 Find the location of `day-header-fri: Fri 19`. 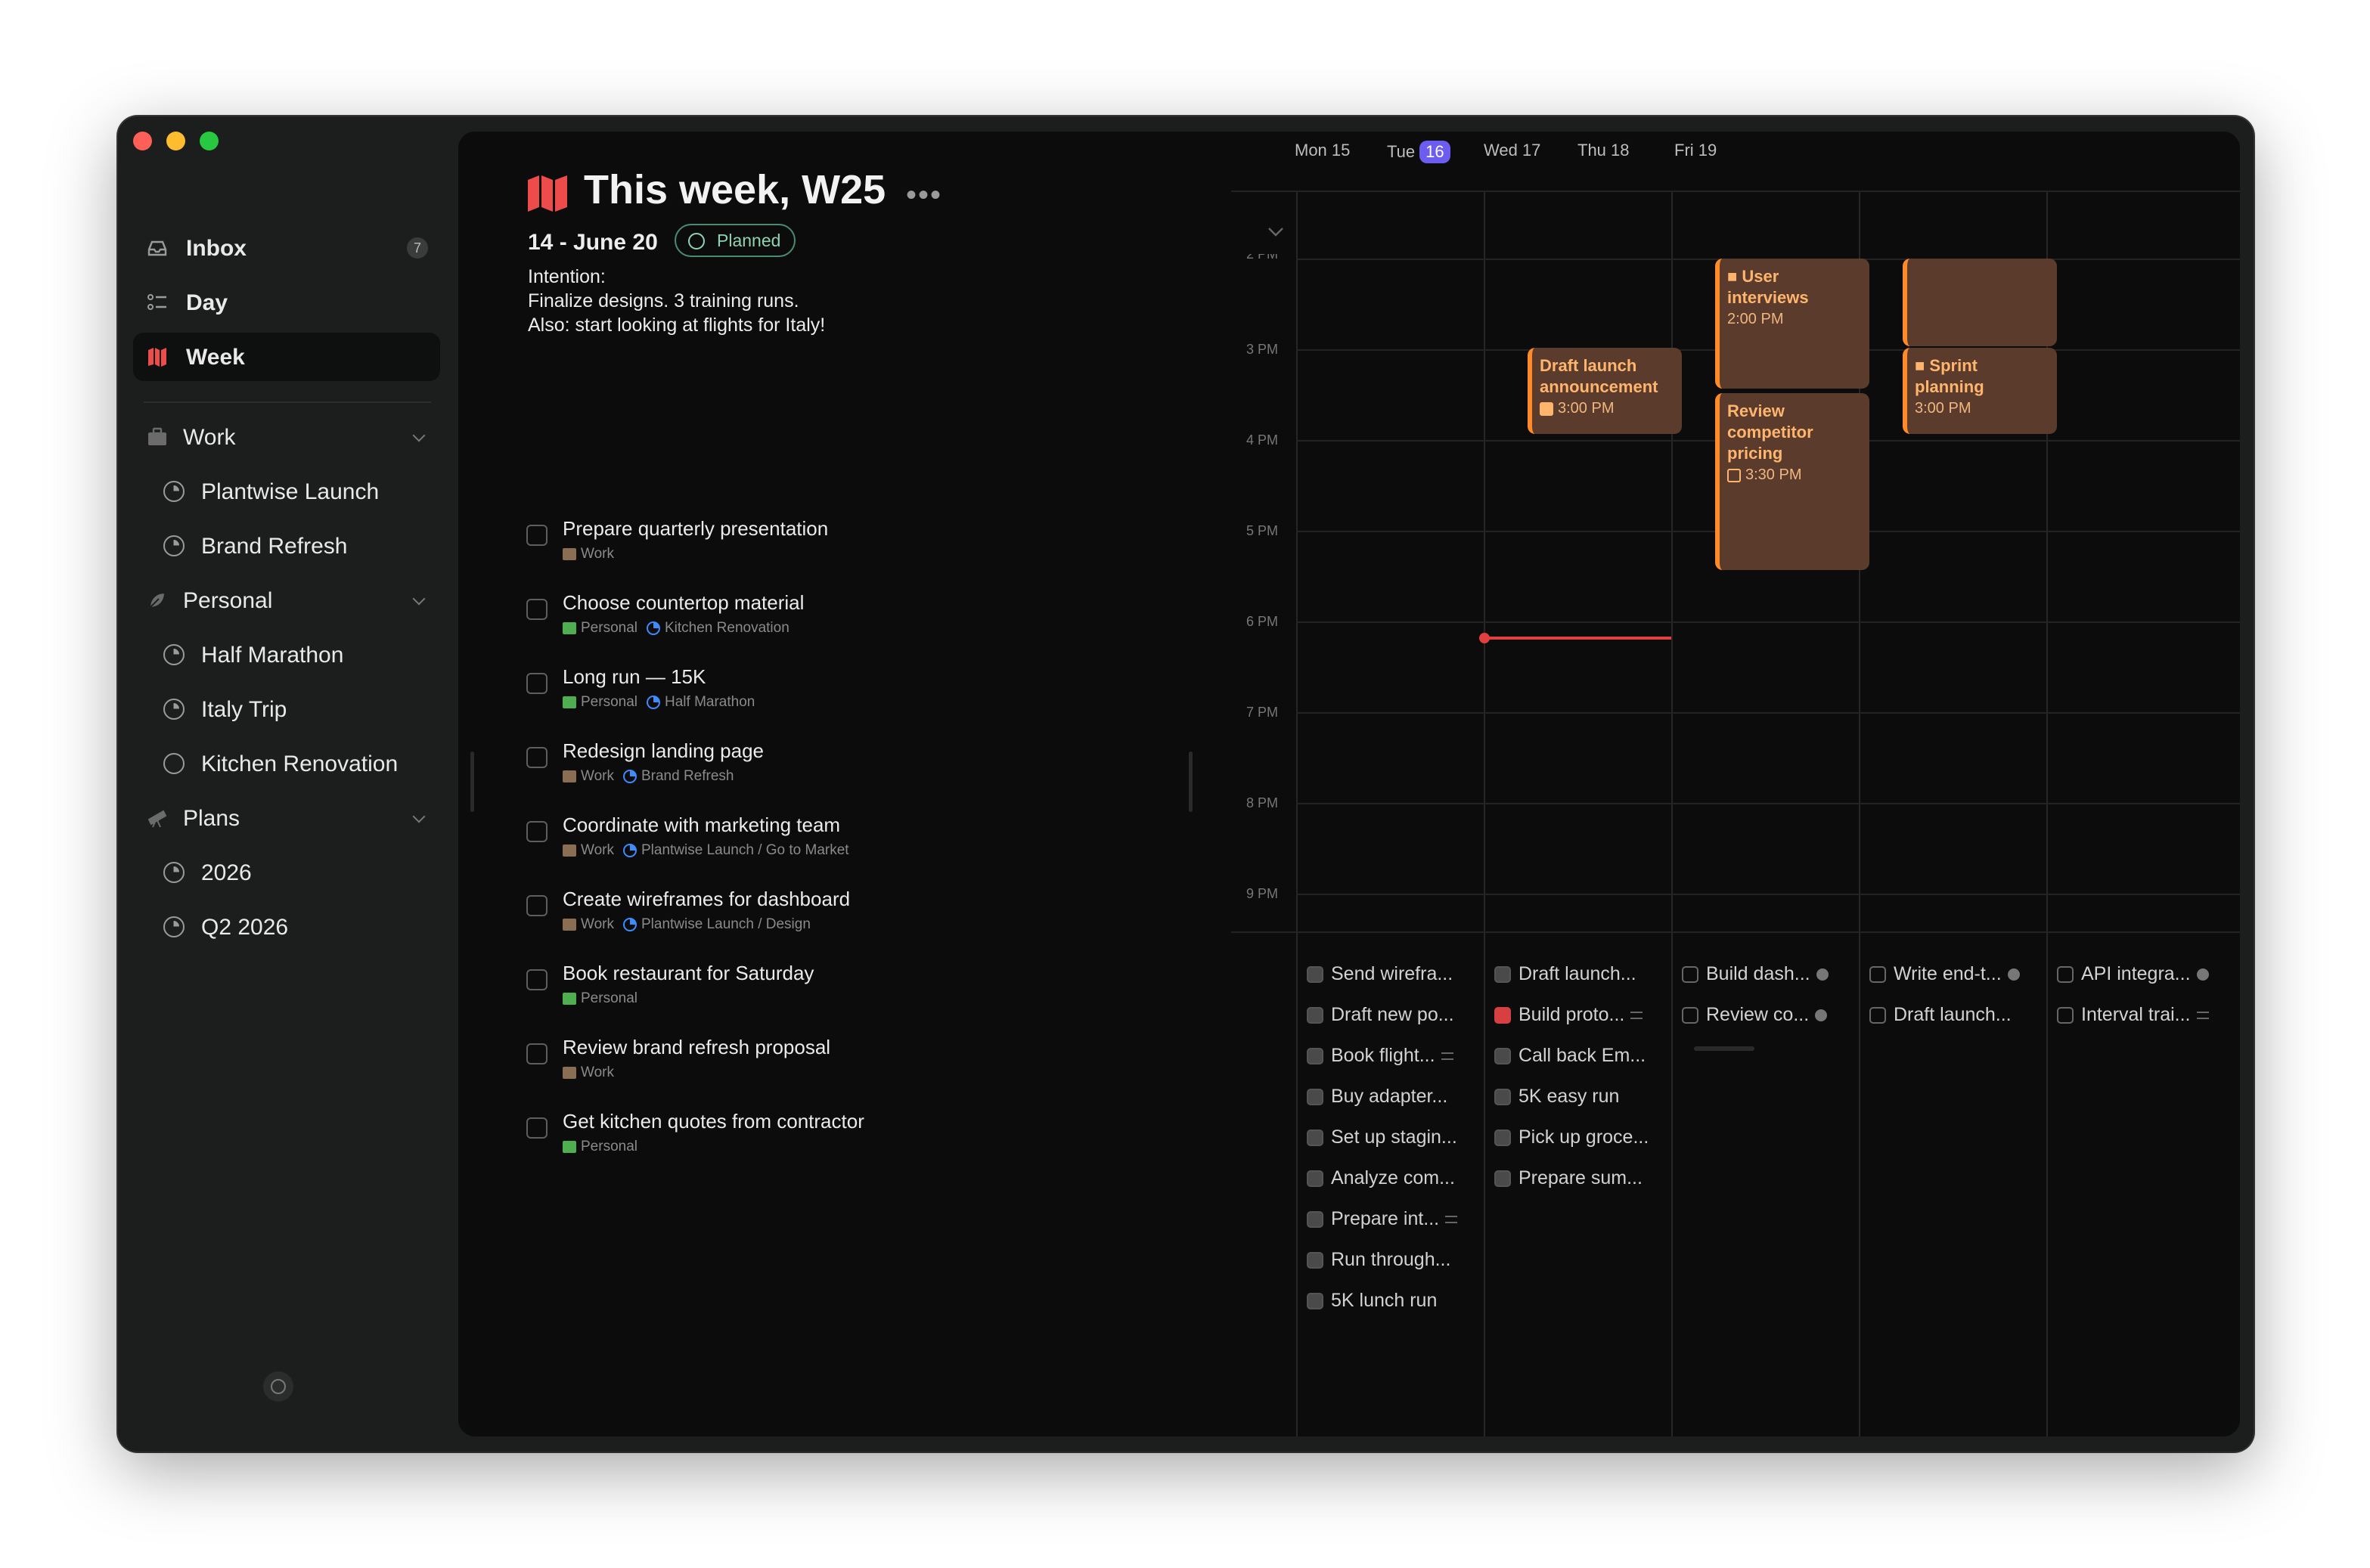

day-header-fri: Fri 19 is located at coordinates (1695, 150).